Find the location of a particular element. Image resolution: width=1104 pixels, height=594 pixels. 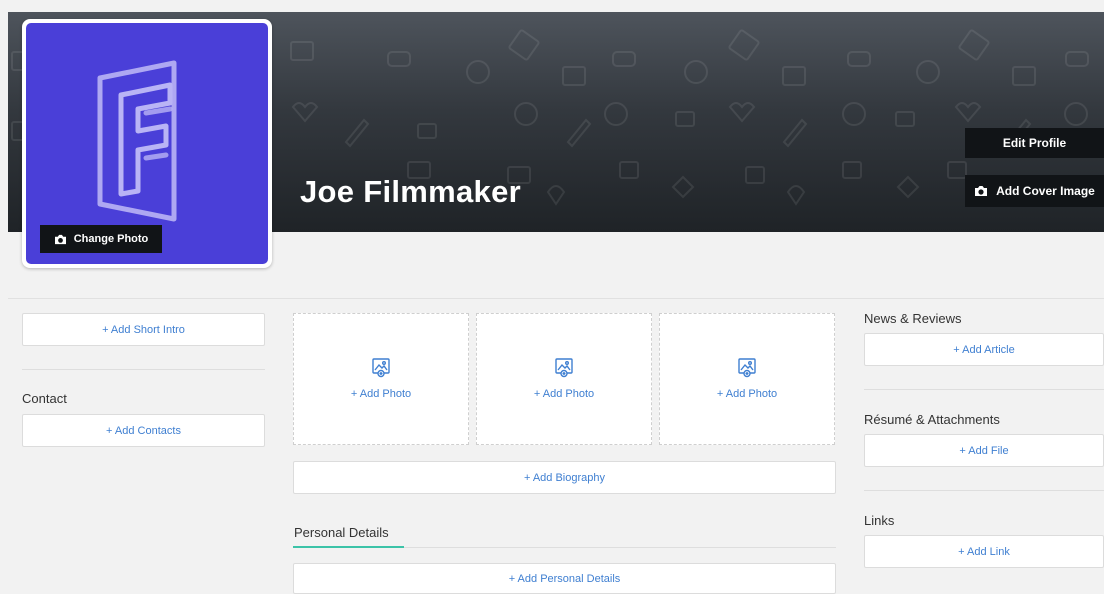

add-file-label: + Add File is located at coordinates (984, 450).